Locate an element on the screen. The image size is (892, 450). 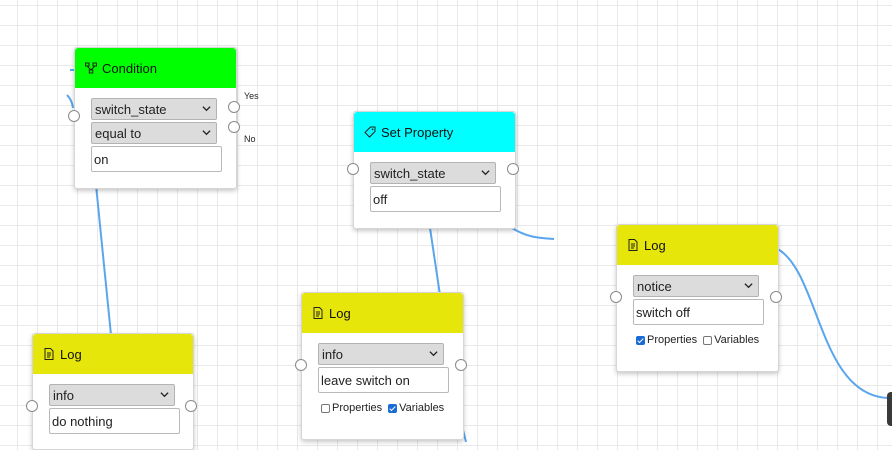
log-node-do-nothing: Log info do nothing is located at coordinates (111, 391).